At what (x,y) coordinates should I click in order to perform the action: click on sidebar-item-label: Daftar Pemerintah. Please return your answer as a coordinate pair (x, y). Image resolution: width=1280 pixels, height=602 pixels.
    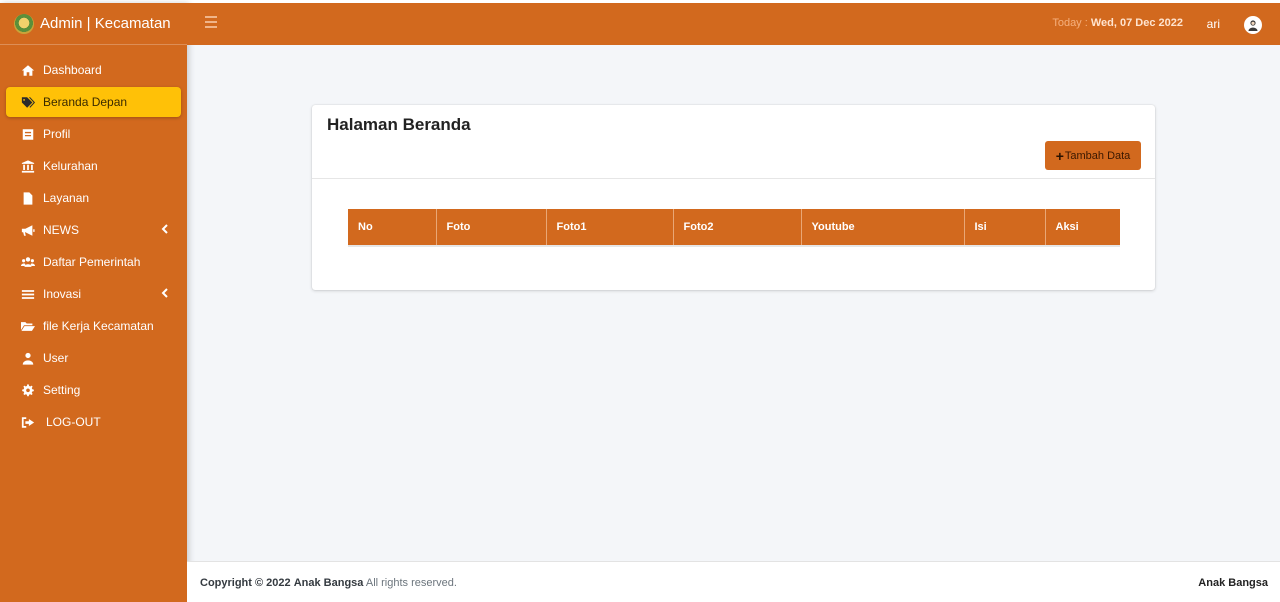
    Looking at the image, I should click on (92, 262).